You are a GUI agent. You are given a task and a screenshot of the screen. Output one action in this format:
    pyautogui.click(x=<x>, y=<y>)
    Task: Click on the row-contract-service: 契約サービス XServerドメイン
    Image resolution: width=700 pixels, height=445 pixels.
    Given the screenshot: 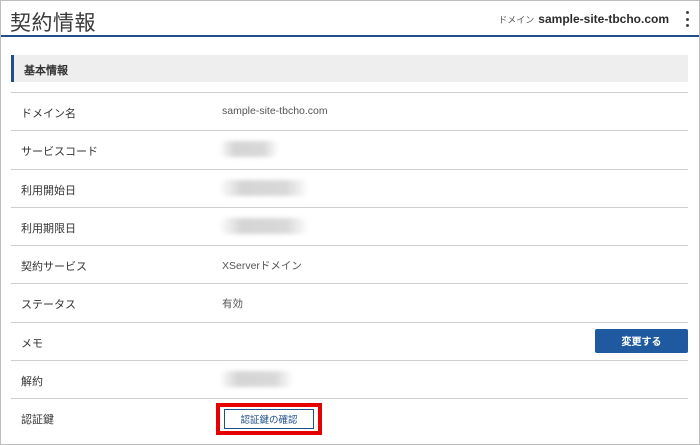 What is the action you would take?
    pyautogui.click(x=349, y=264)
    